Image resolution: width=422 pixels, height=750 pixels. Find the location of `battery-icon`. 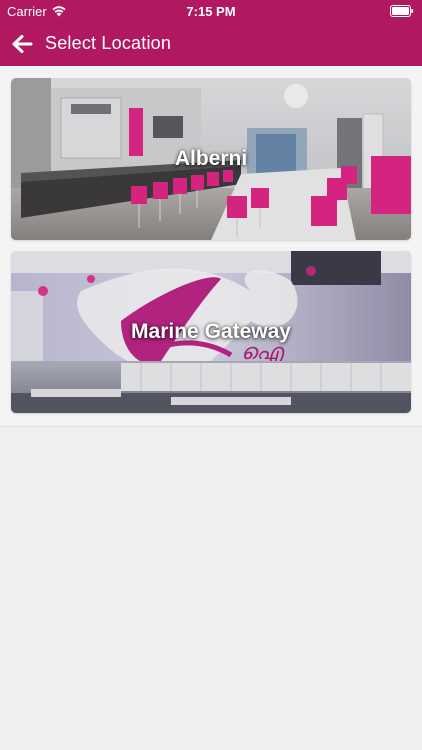

battery-icon is located at coordinates (402, 11).